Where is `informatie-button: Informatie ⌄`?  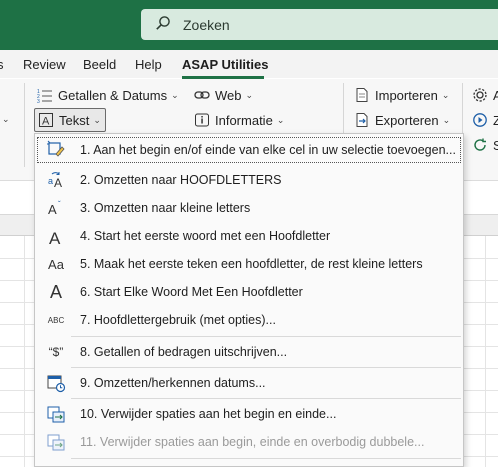 informatie-button: Informatie ⌄ is located at coordinates (239, 120).